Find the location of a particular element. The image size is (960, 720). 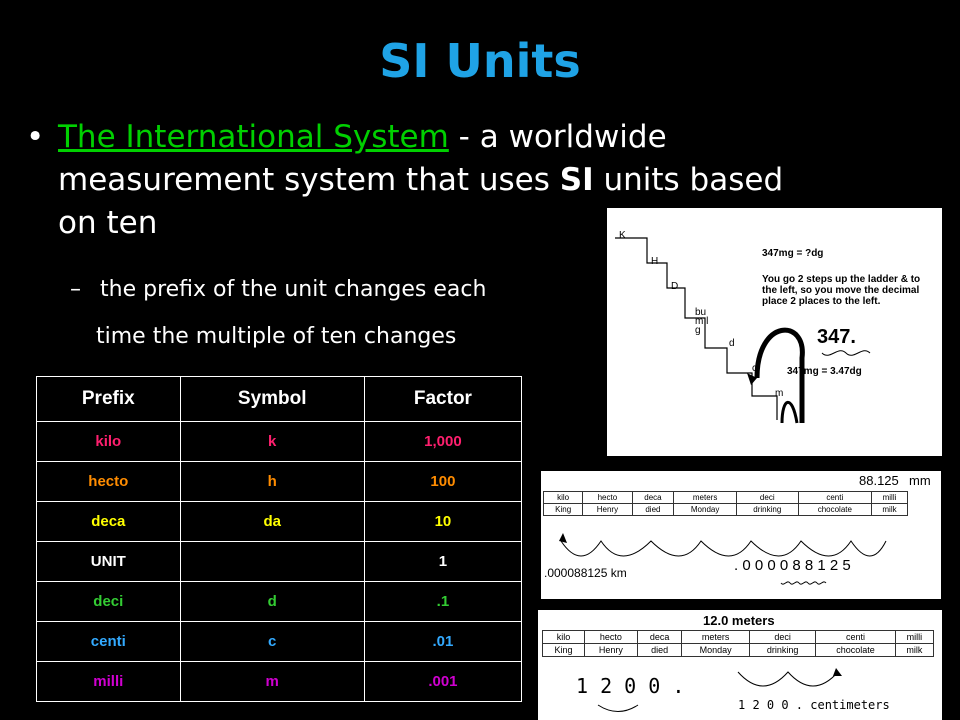

table-cell-prefix: deca is located at coordinates (108, 521).